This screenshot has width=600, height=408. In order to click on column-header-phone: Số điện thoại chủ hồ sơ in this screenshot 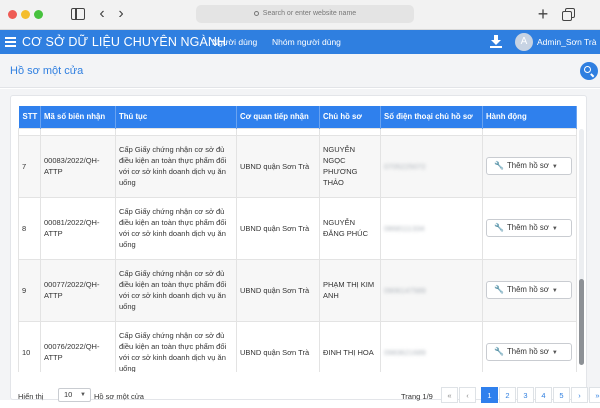, I will do `click(431, 117)`.